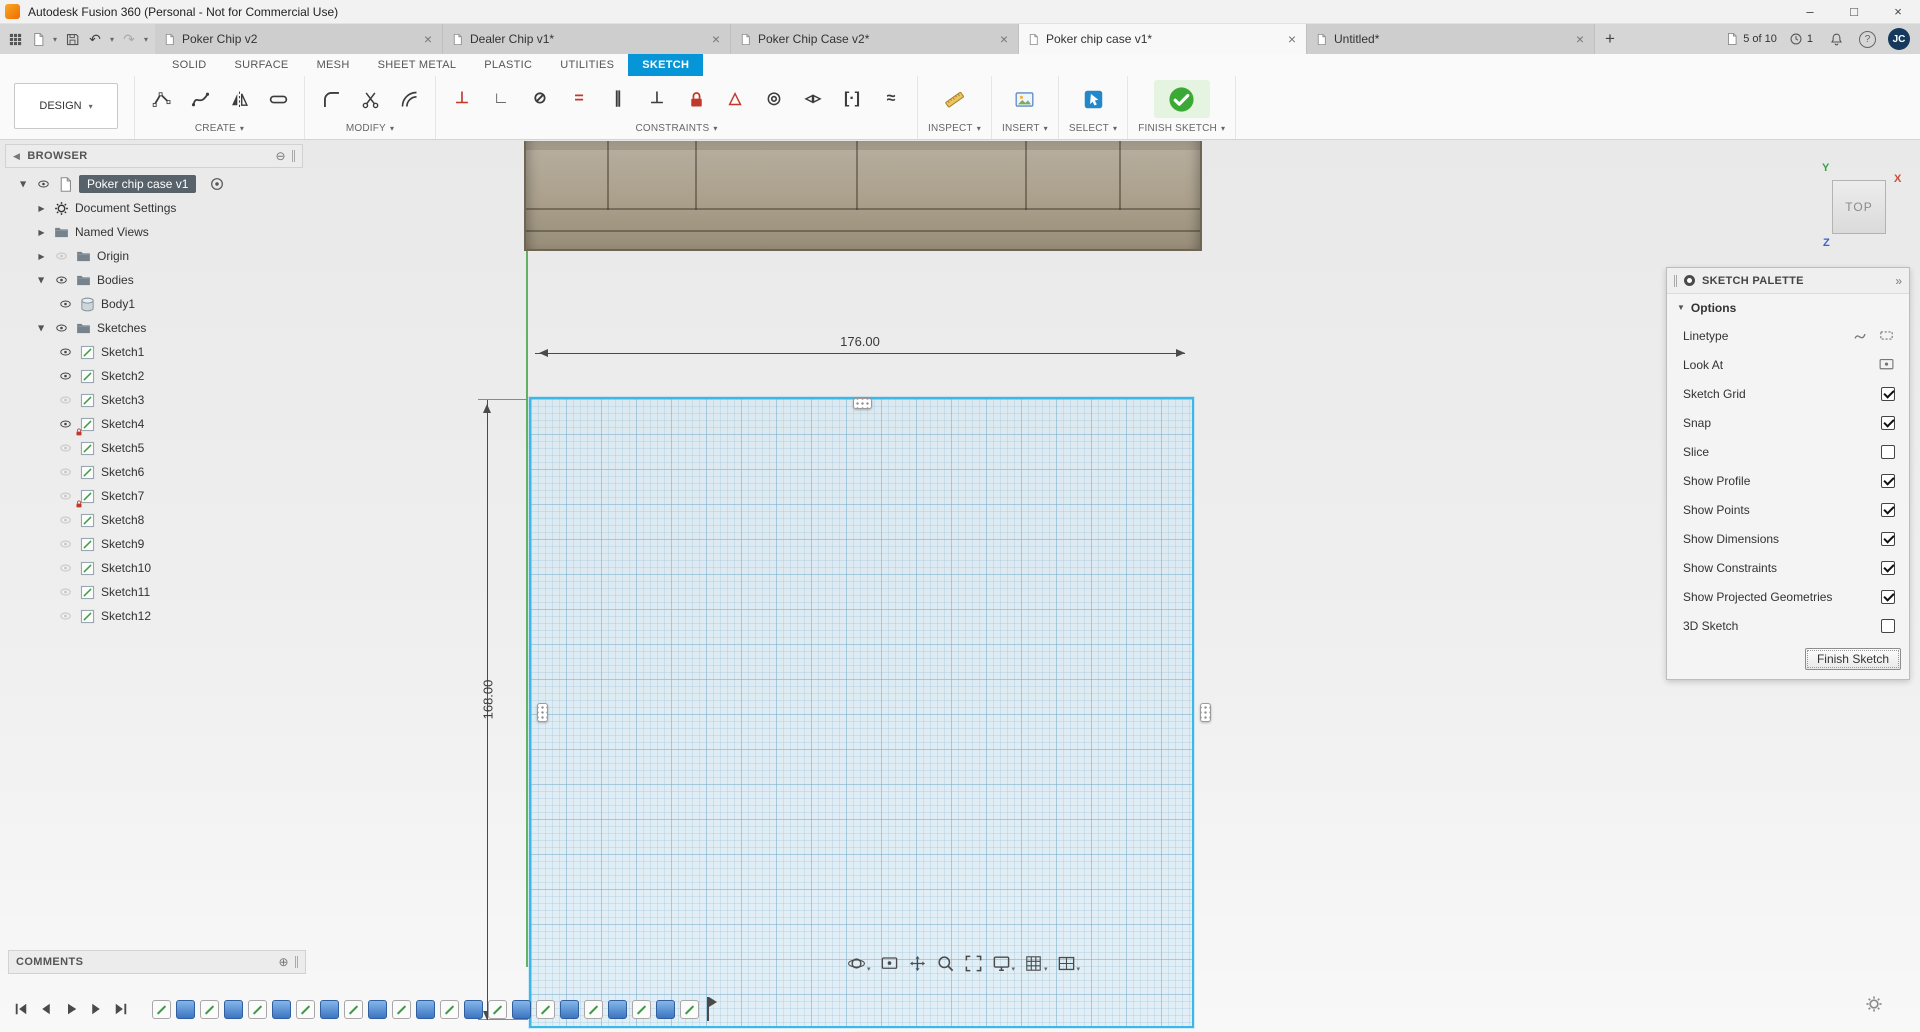  I want to click on offset-tool, so click(409, 99).